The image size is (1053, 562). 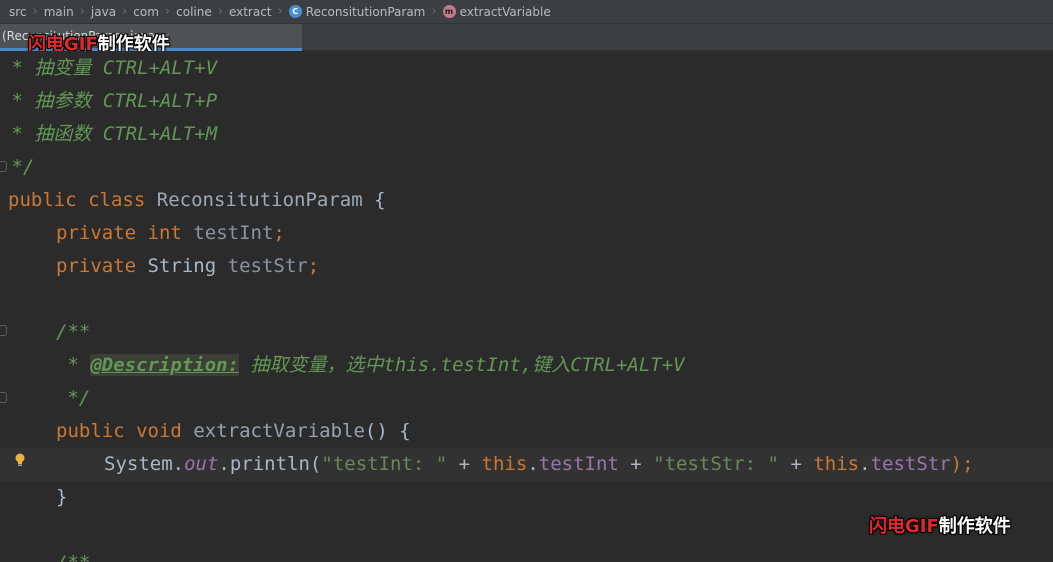 What do you see at coordinates (526, 200) in the screenshot?
I see `code-line: public class ReconsitutionParam {` at bounding box center [526, 200].